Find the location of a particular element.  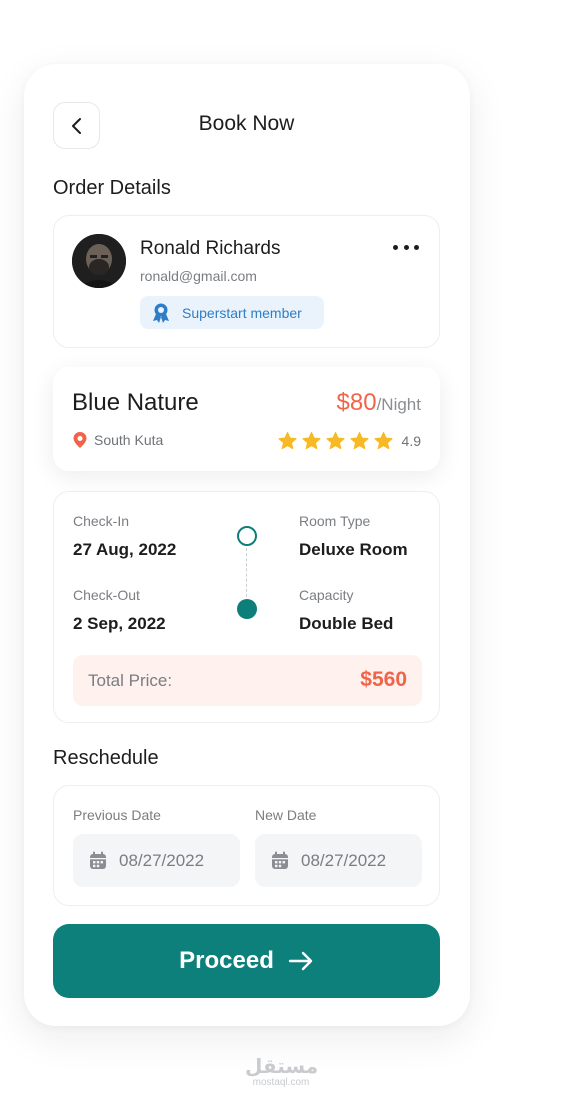

more-options-button is located at coordinates (406, 247).